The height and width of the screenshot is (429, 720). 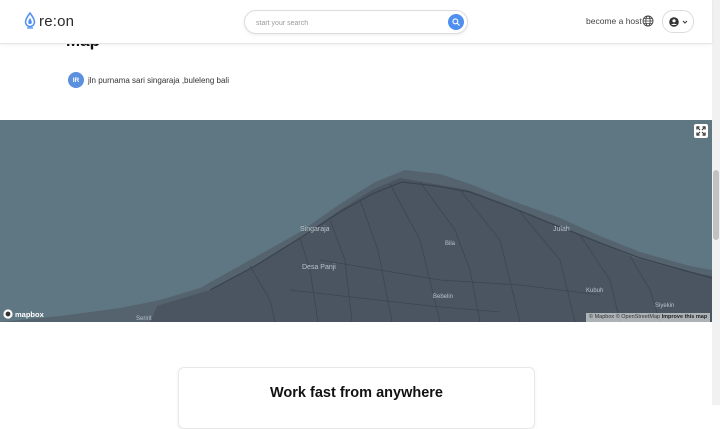 What do you see at coordinates (595, 291) in the screenshot?
I see `map-label-kubuh: Kubuh` at bounding box center [595, 291].